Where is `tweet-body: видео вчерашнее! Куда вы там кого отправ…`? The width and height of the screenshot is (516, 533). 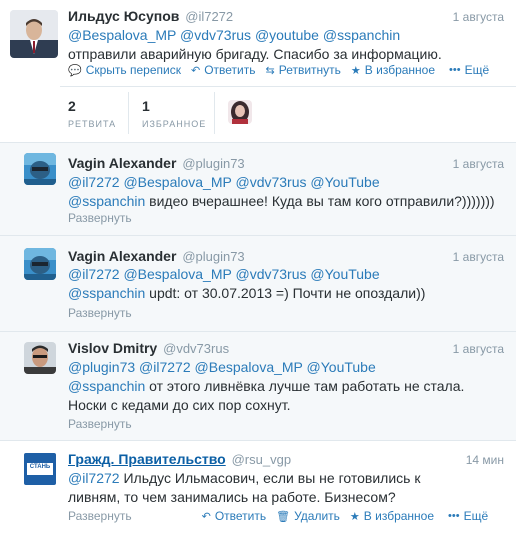
tweet-body: видео вчерашнее! Куда вы там кого отправ… is located at coordinates (320, 201).